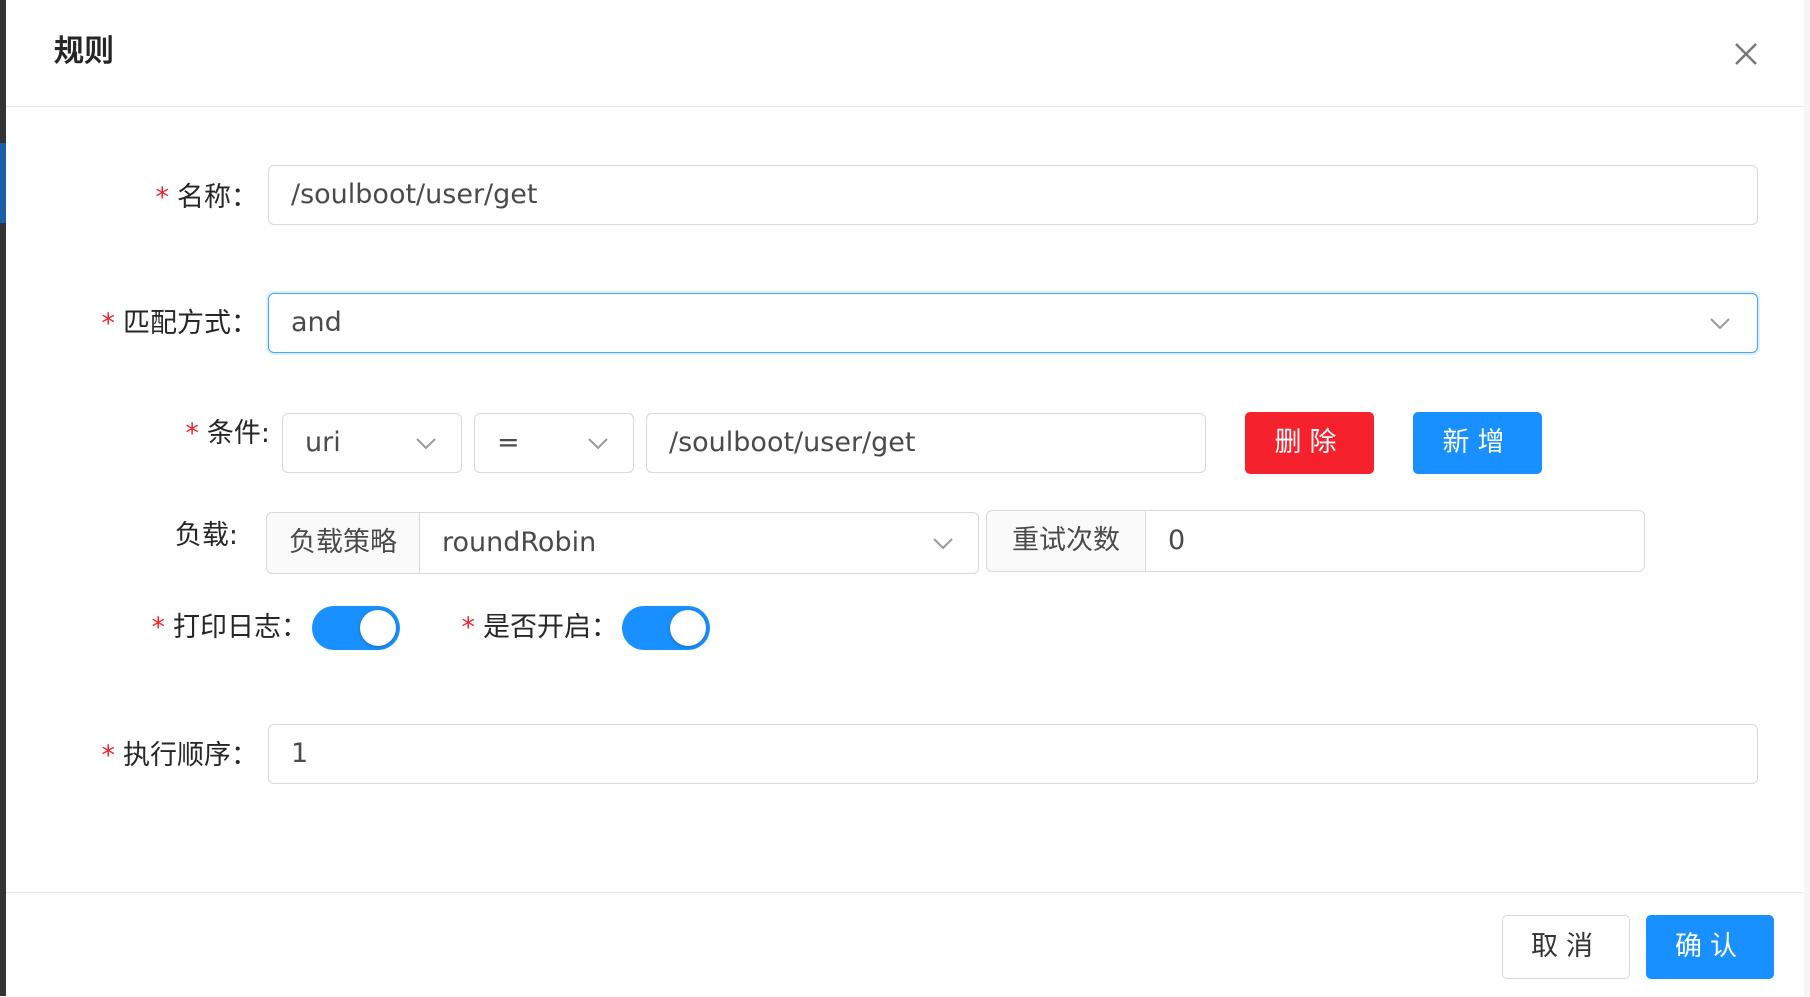 This screenshot has width=1810, height=997. I want to click on condition-operator-value: =, so click(508, 442).